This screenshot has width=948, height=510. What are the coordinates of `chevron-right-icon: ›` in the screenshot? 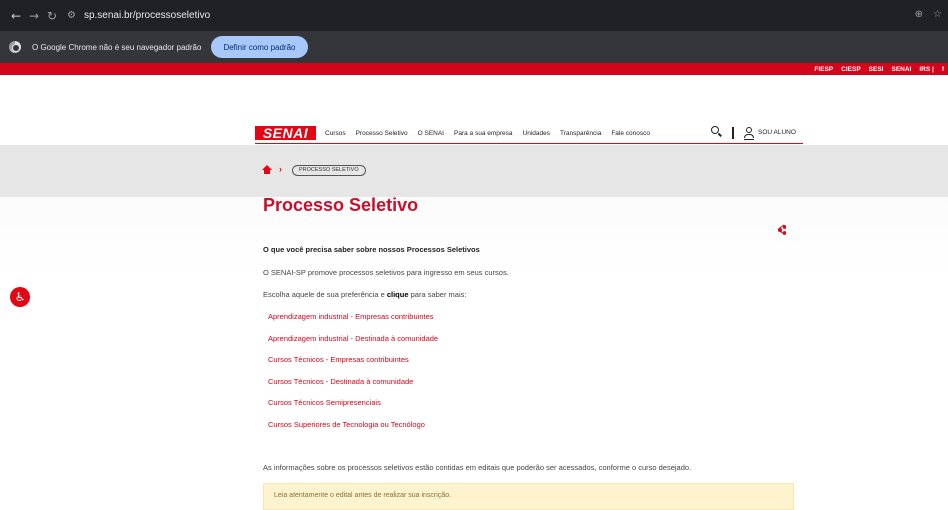 It's located at (280, 169).